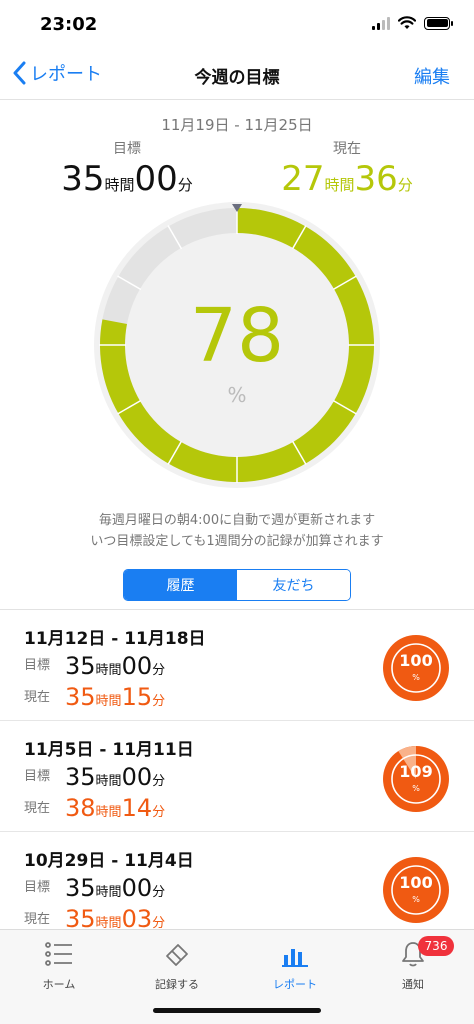  What do you see at coordinates (59, 968) in the screenshot?
I see `tab-home: ホーム` at bounding box center [59, 968].